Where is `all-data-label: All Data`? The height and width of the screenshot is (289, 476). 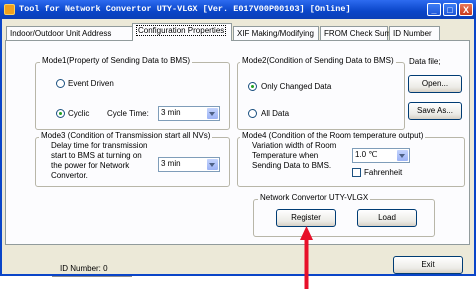
all-data-label: All Data is located at coordinates (275, 113).